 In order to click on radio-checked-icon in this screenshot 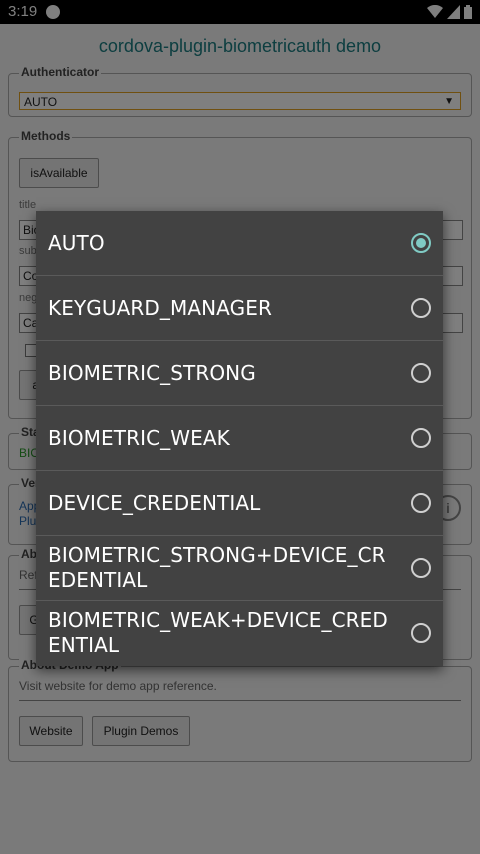, I will do `click(421, 243)`.